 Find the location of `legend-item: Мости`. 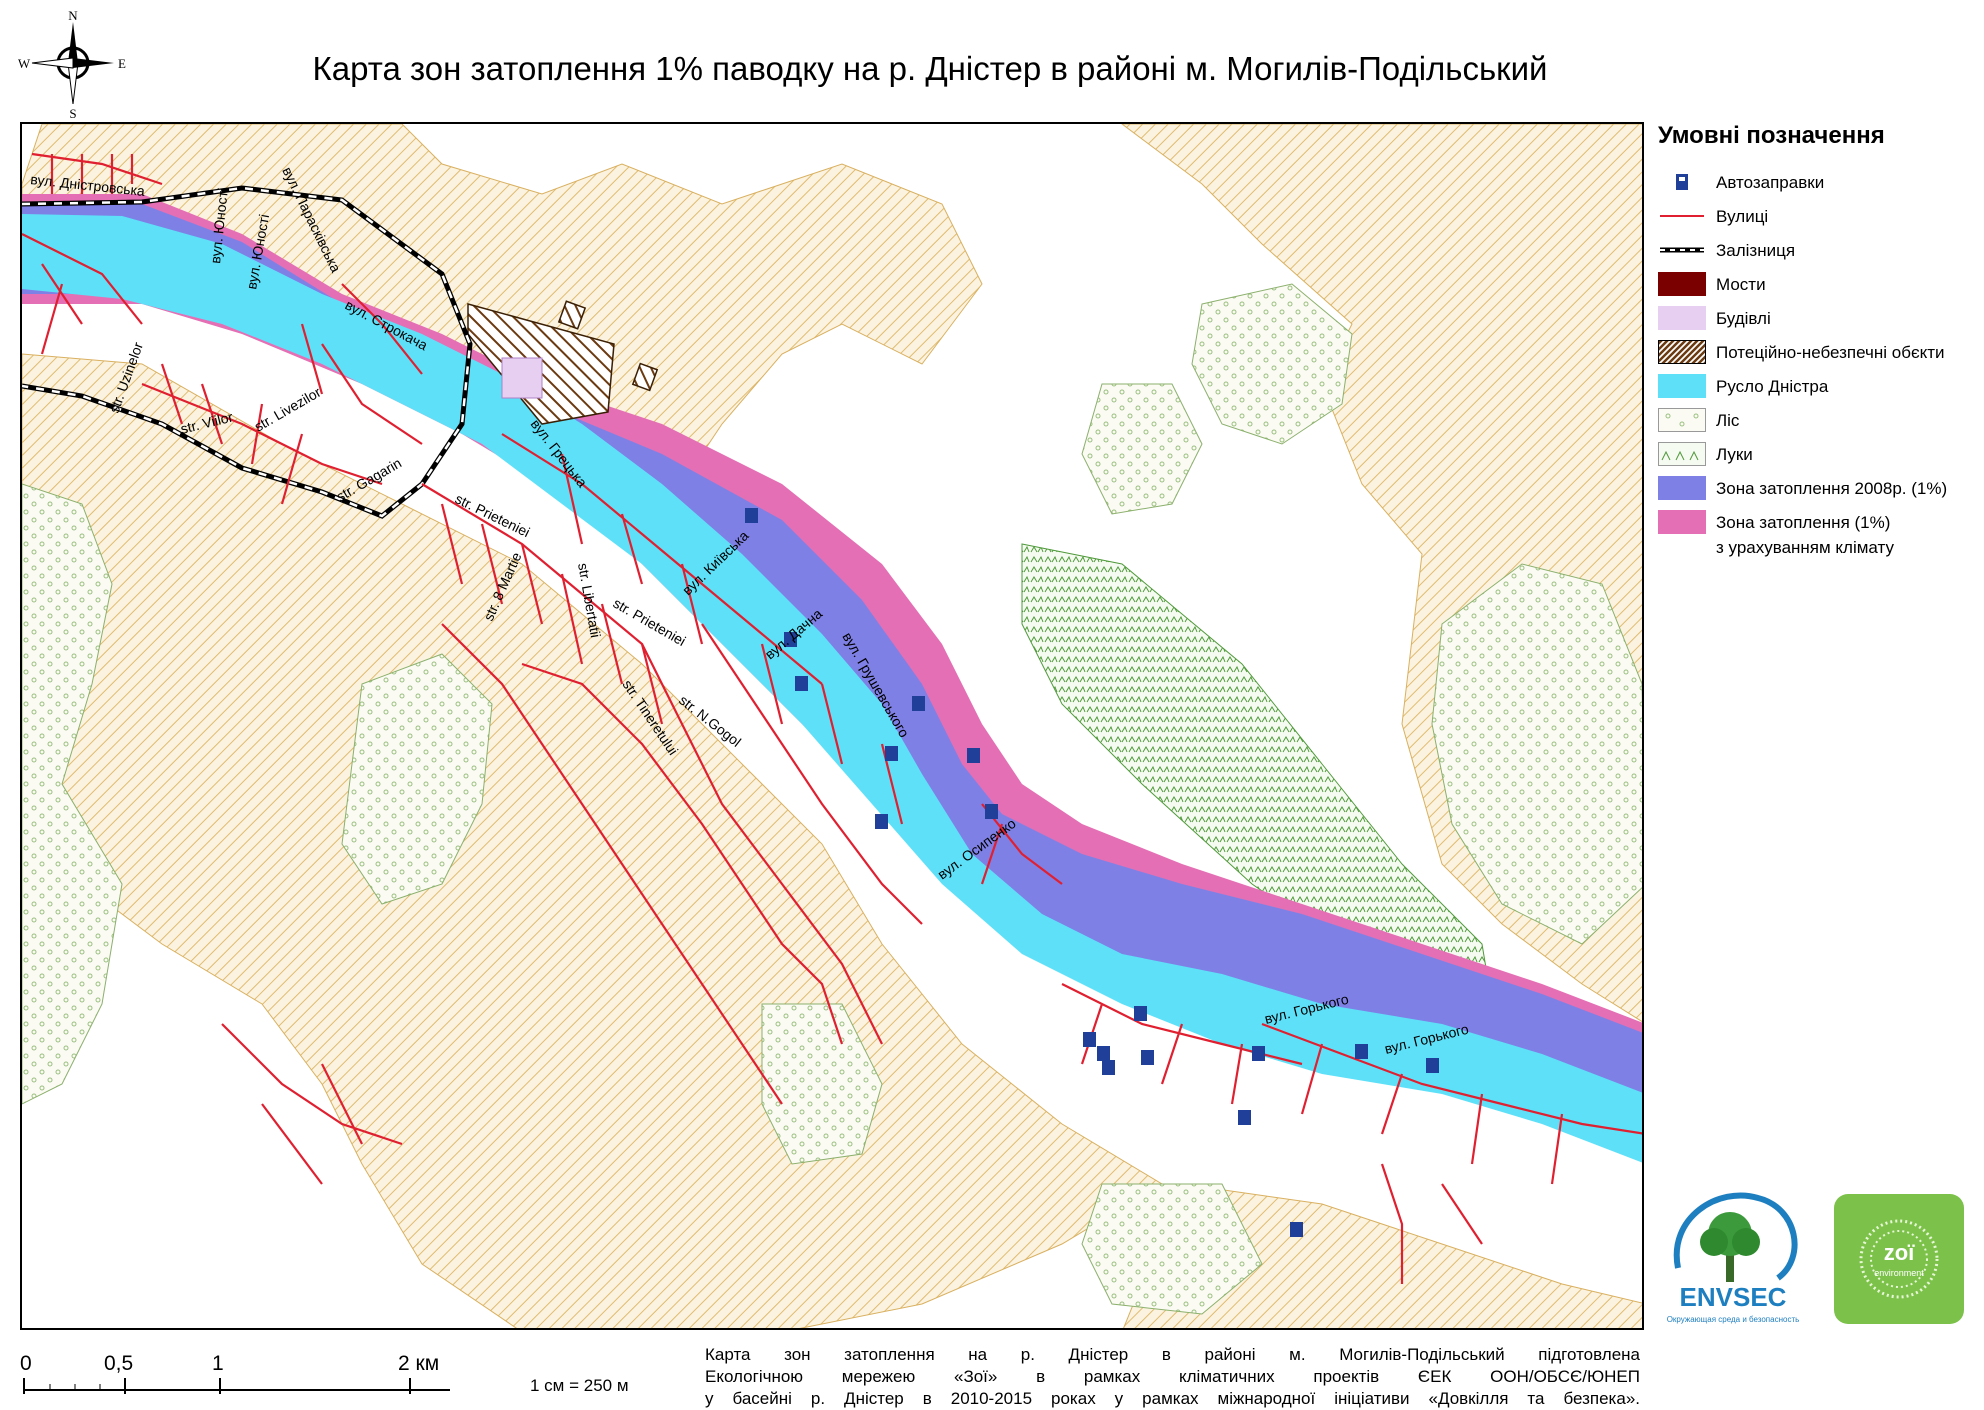

legend-item: Мости is located at coordinates (1817, 287).